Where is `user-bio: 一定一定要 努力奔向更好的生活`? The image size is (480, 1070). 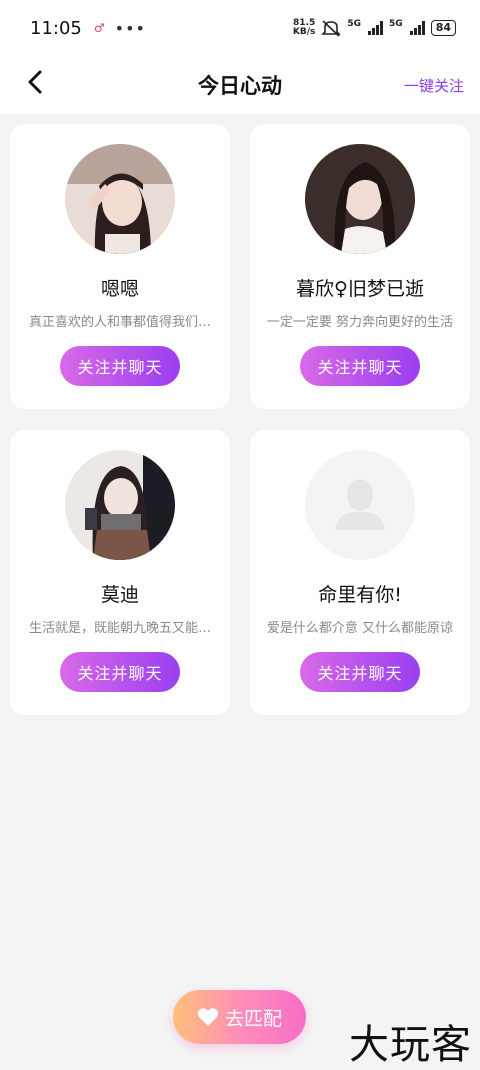 user-bio: 一定一定要 努力奔向更好的生活 is located at coordinates (360, 322).